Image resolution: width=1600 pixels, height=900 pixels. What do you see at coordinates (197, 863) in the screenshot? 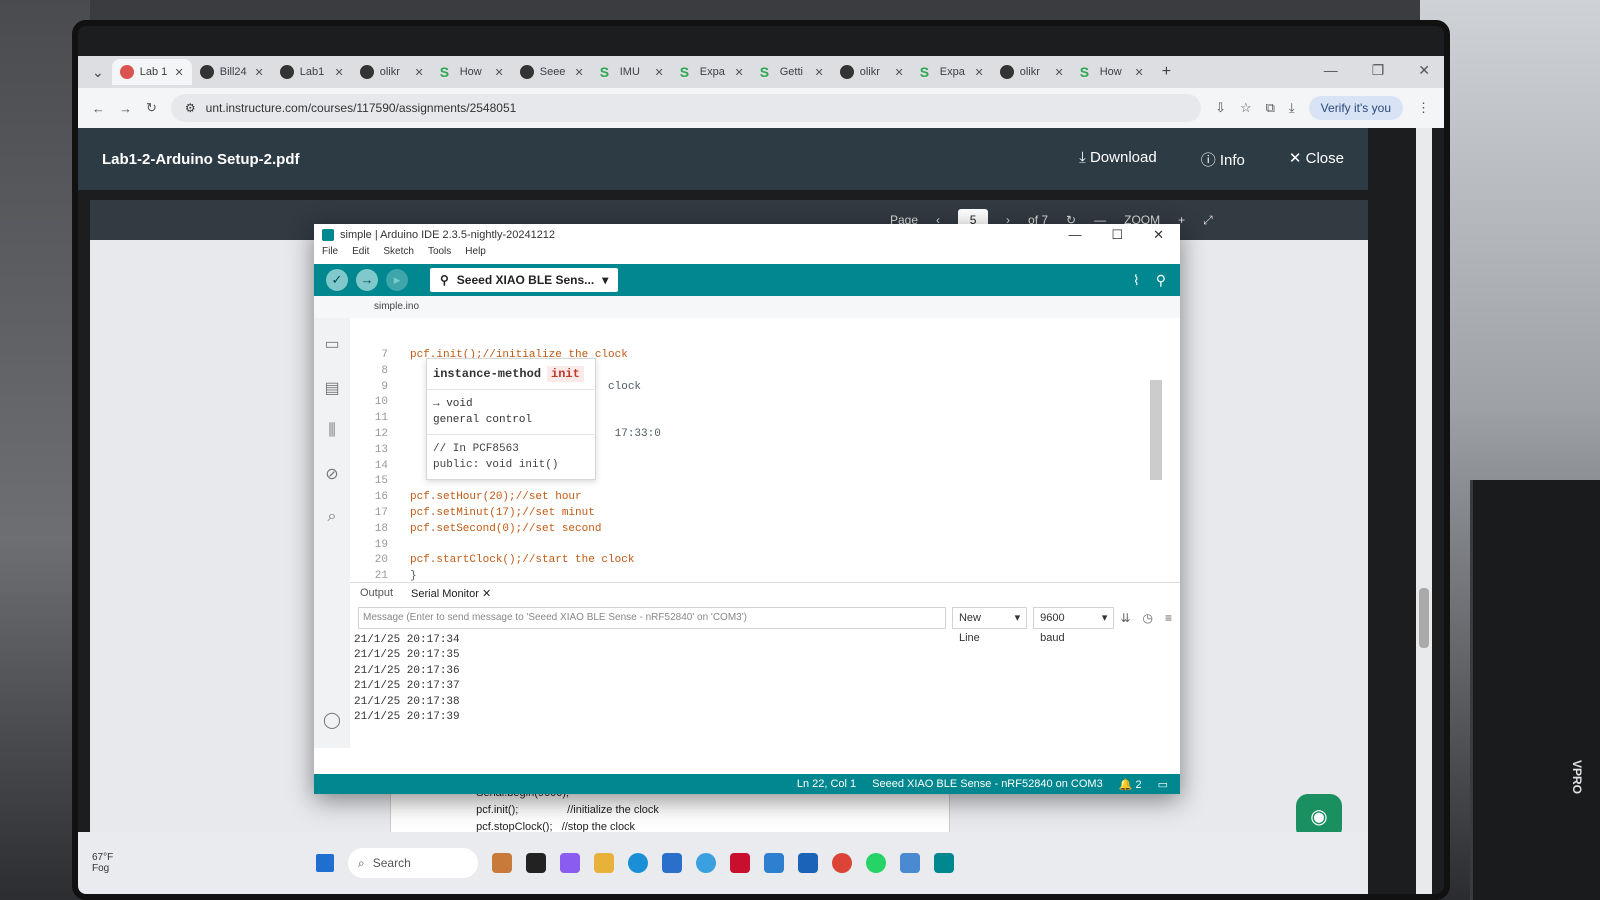
I see `weather-widget: 67°F Fog` at bounding box center [197, 863].